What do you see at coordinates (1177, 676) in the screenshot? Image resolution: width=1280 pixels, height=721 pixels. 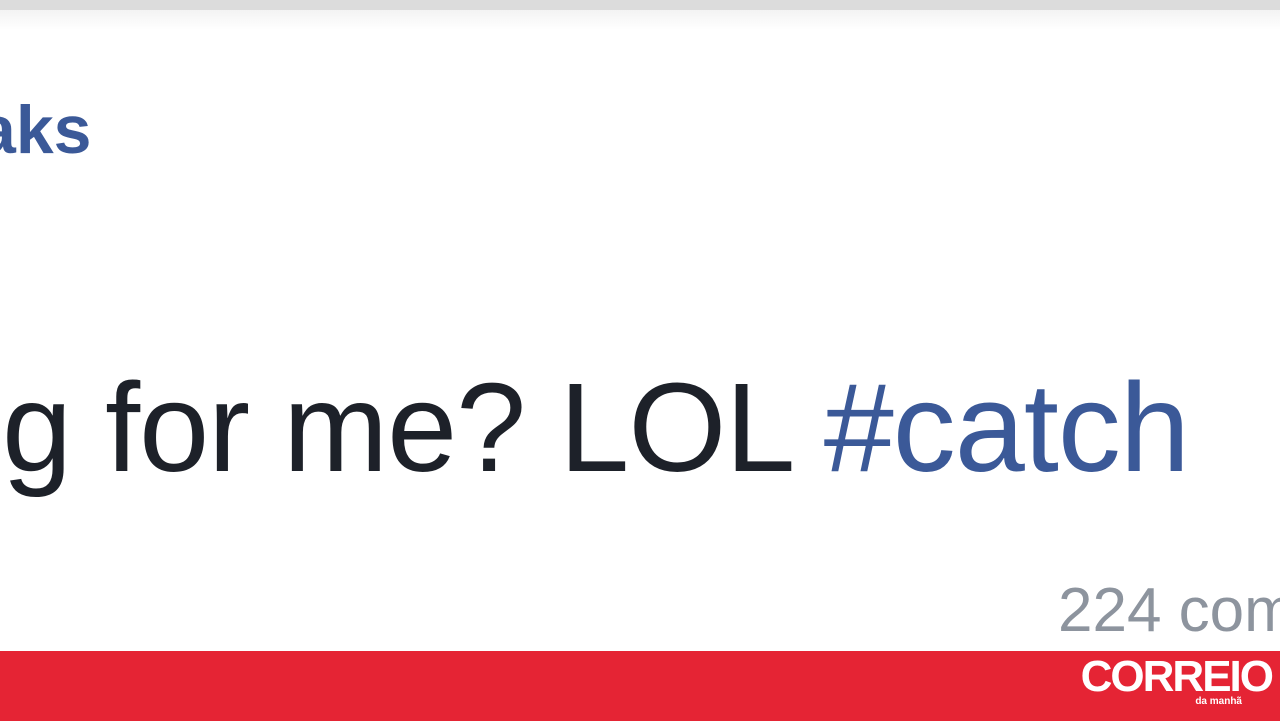 I see `logo-wordmark: CORREIO` at bounding box center [1177, 676].